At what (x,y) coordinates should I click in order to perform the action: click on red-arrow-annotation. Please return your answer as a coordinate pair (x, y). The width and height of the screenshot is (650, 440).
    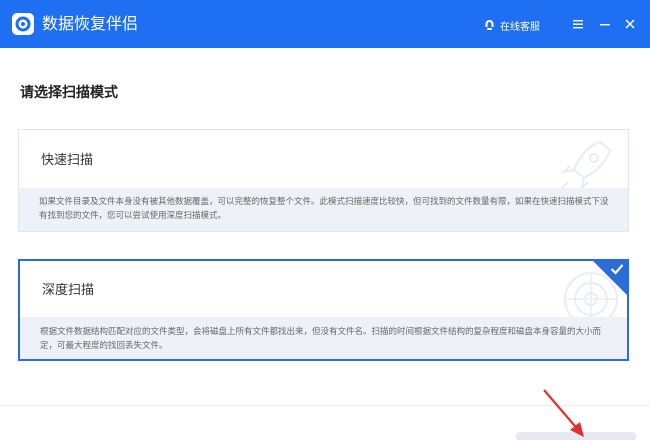
    Looking at the image, I should click on (563, 413).